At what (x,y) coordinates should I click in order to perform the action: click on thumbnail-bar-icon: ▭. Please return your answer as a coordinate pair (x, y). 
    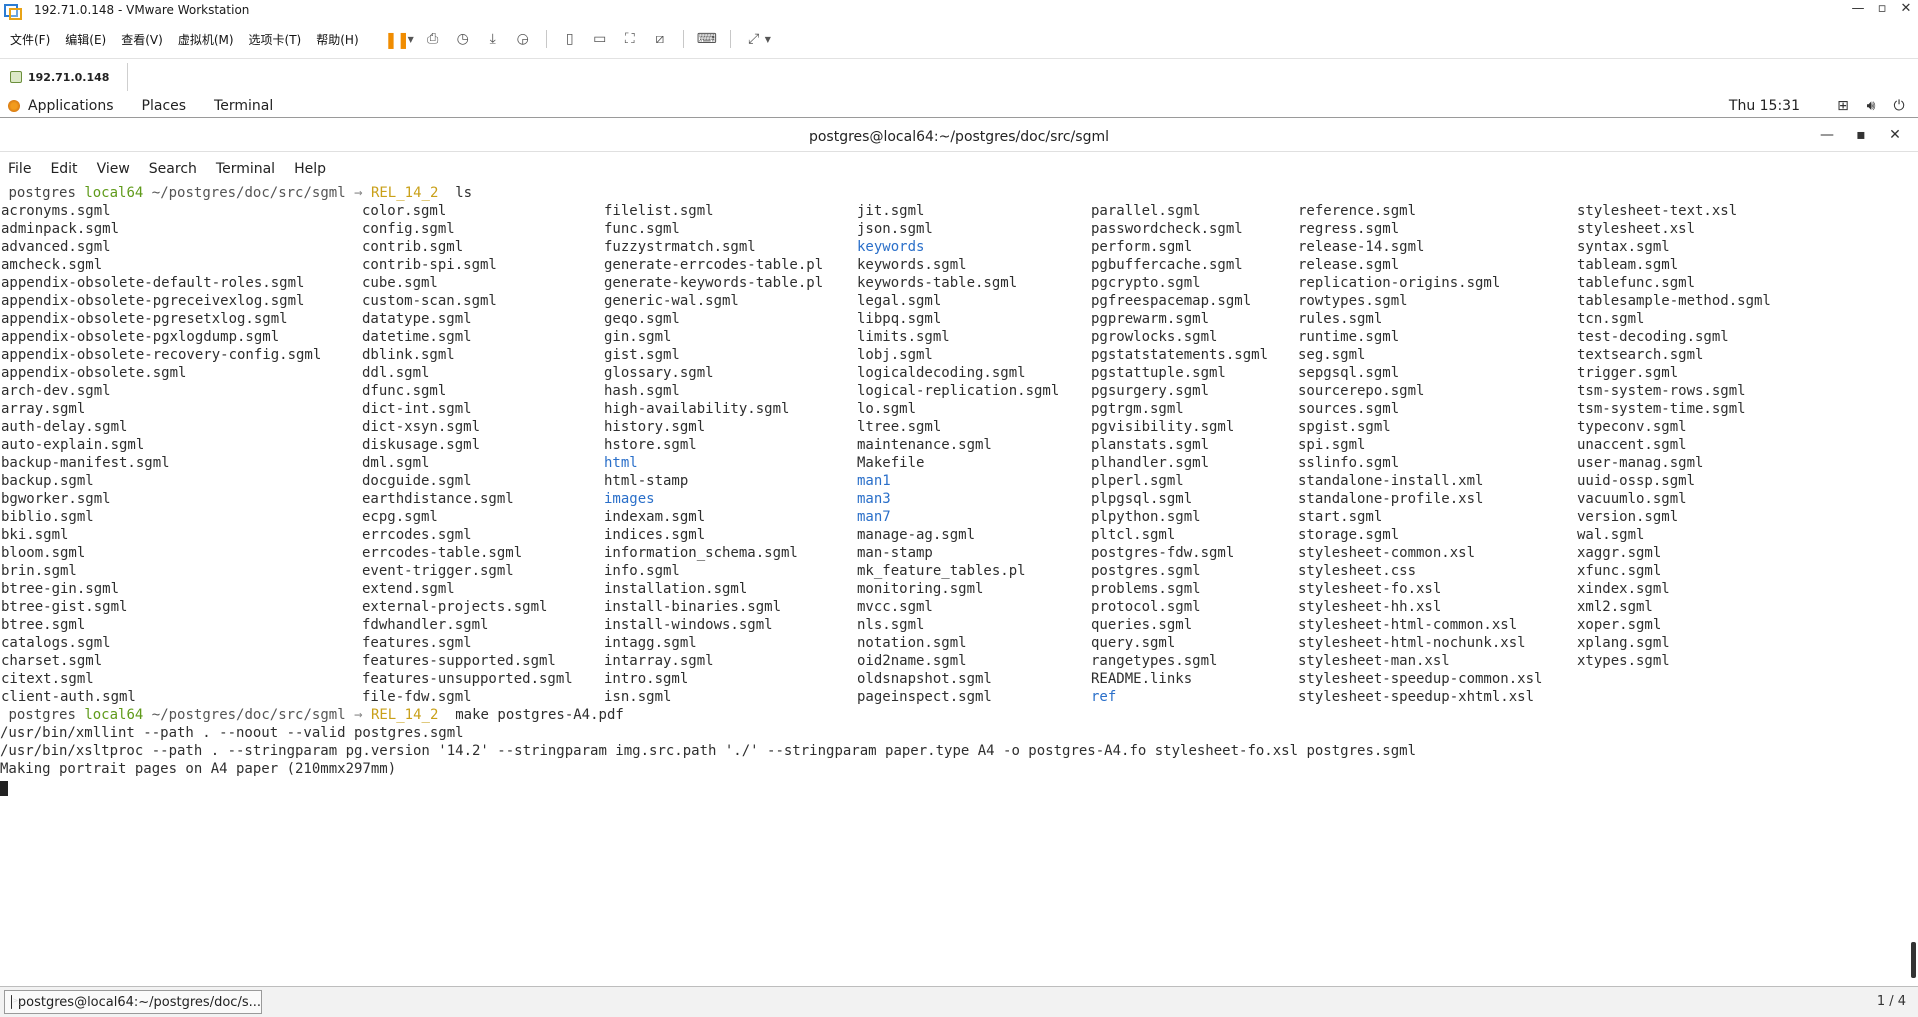
    Looking at the image, I should click on (600, 39).